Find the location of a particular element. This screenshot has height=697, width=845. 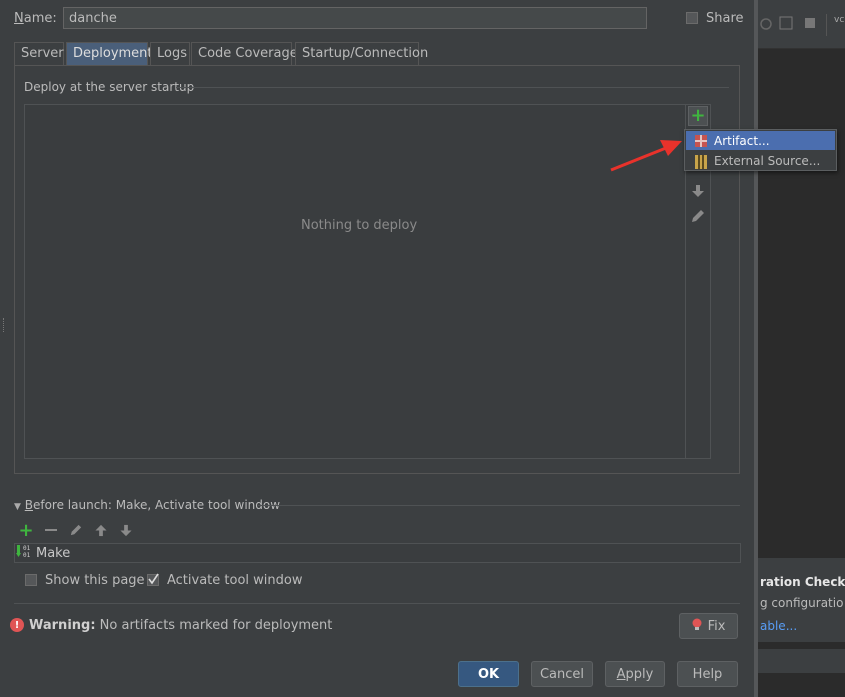

activate-tool-window-label: Activate tool window is located at coordinates (234, 580).